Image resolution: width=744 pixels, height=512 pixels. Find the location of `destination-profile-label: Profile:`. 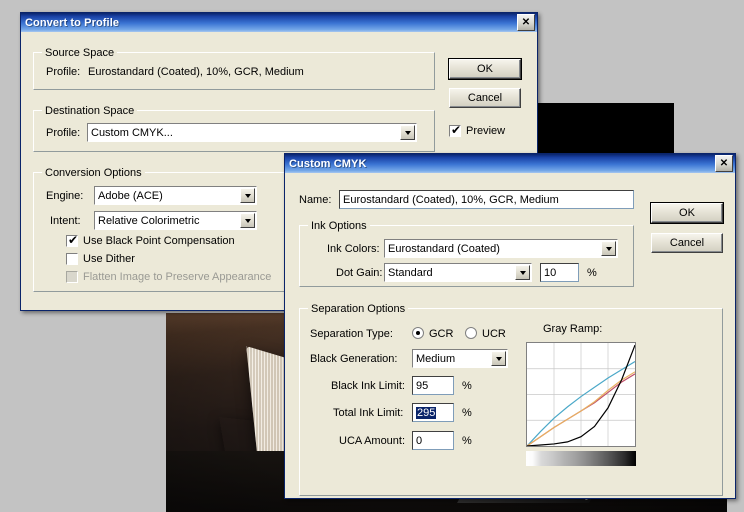

destination-profile-label: Profile: is located at coordinates (63, 133).